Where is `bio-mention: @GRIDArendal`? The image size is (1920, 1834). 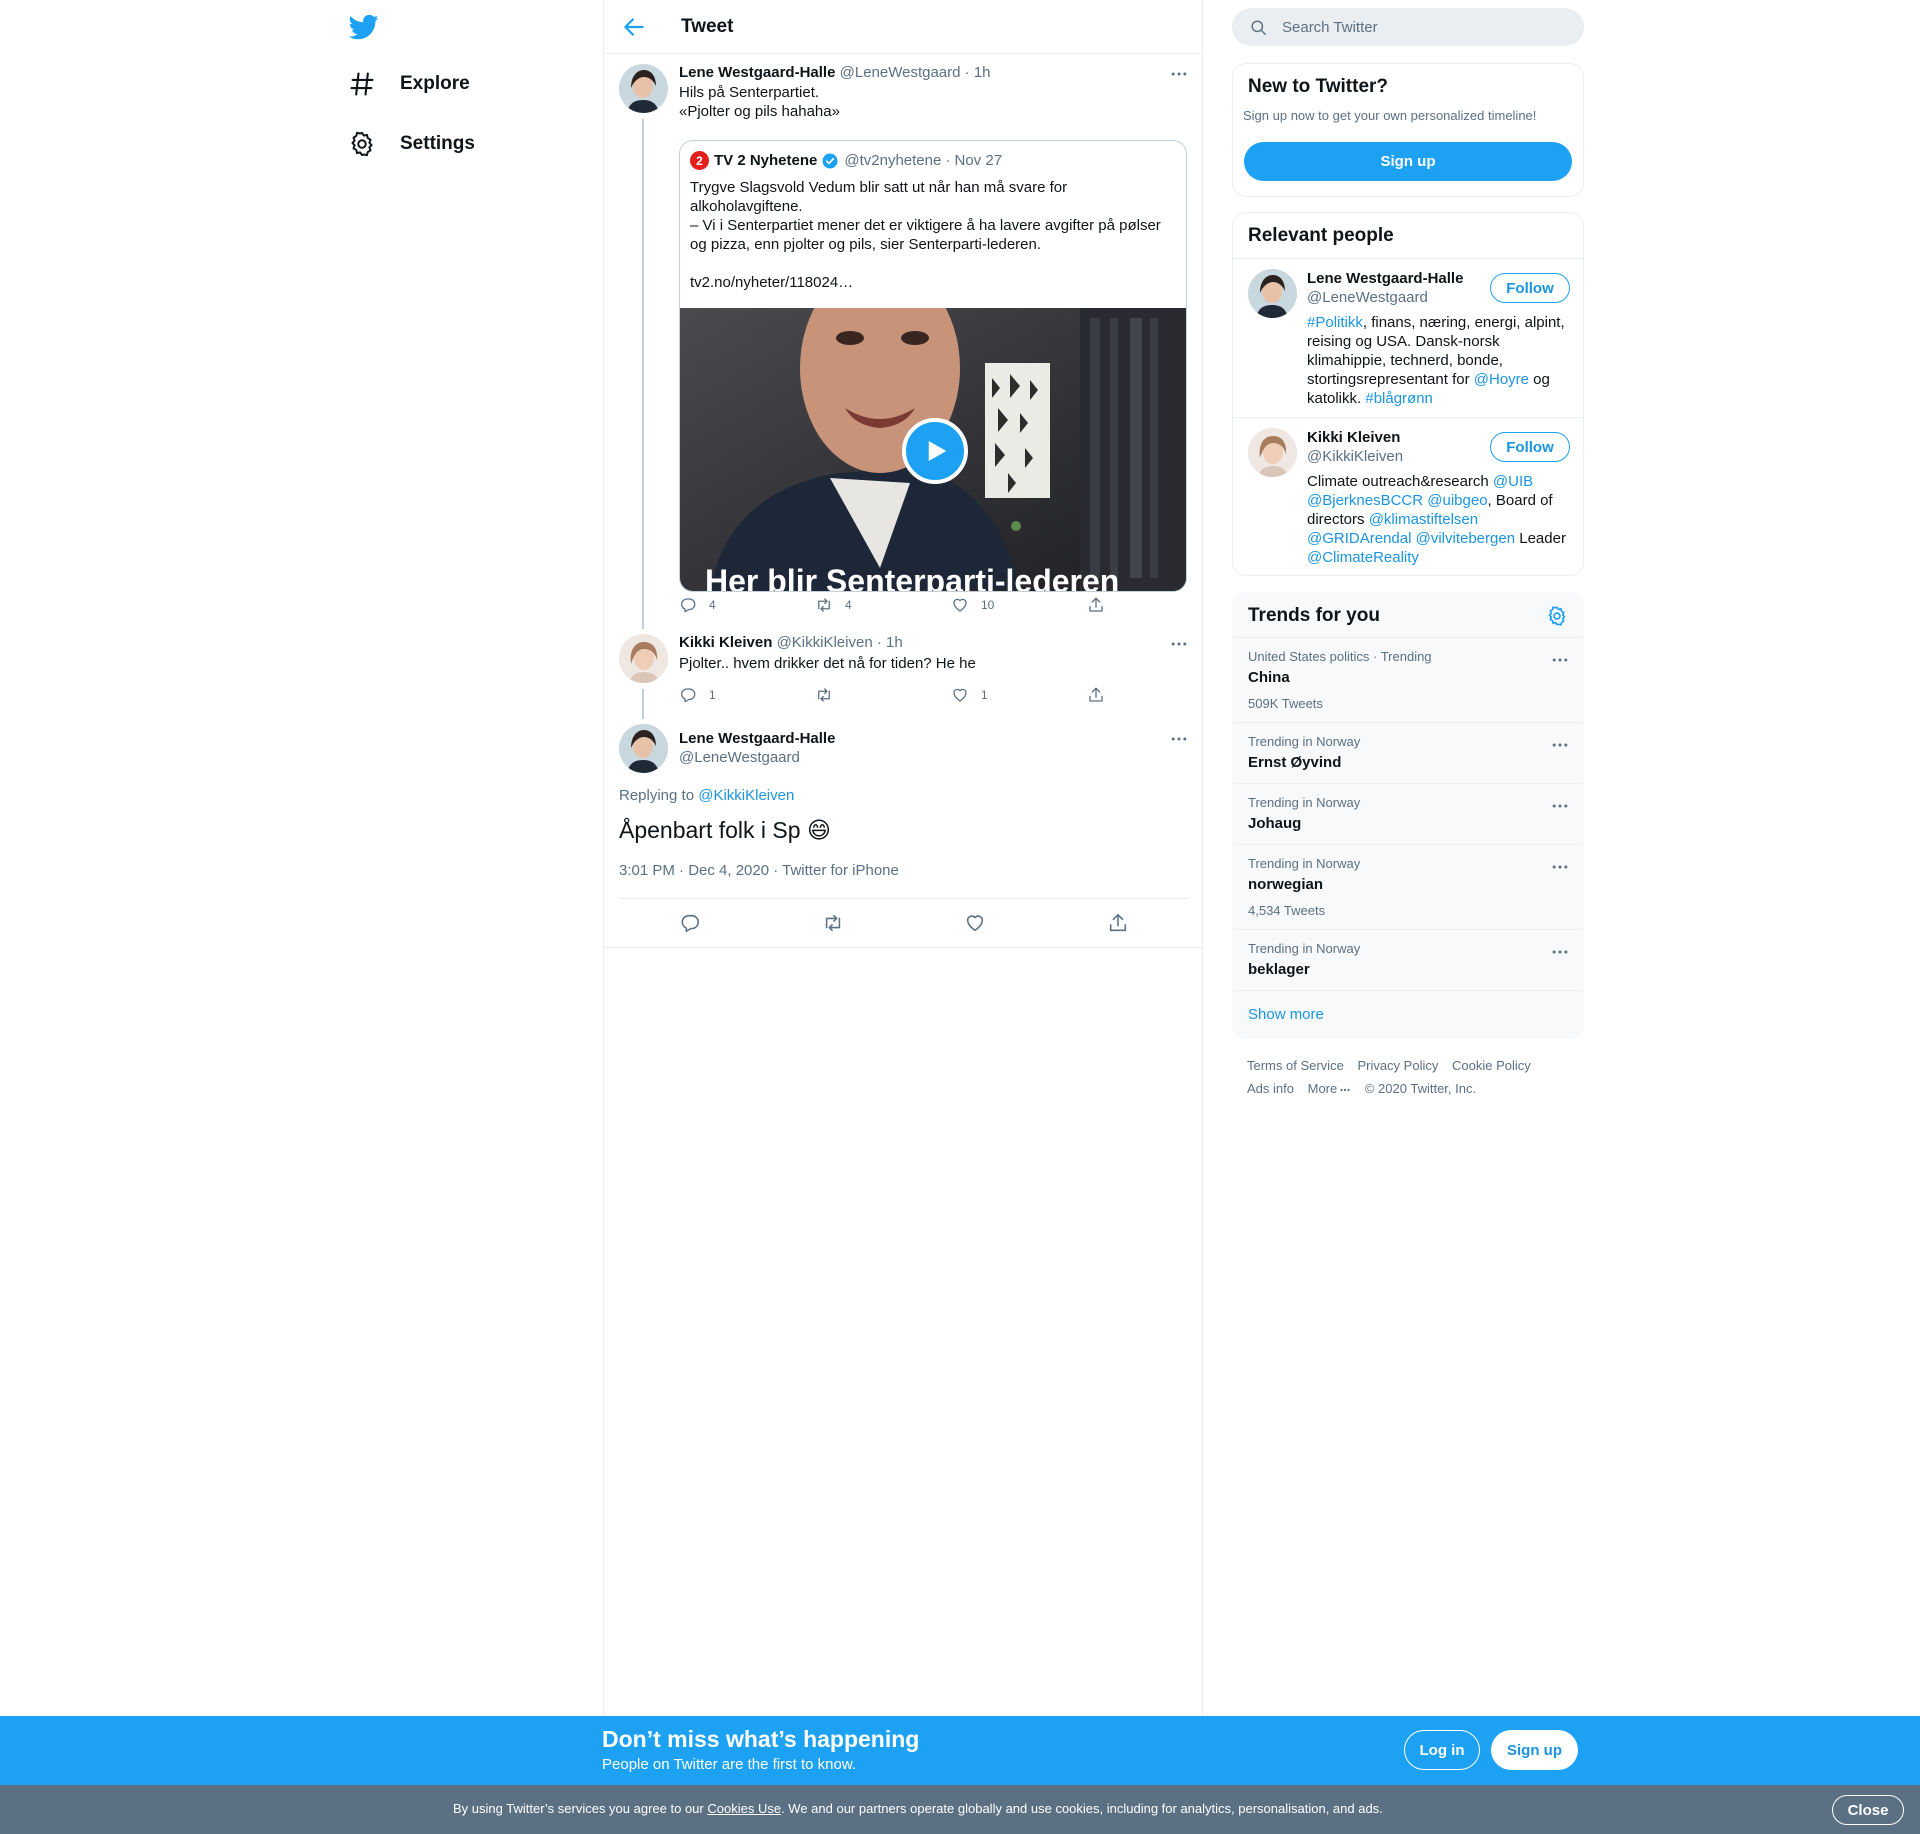 bio-mention: @GRIDArendal is located at coordinates (1359, 538).